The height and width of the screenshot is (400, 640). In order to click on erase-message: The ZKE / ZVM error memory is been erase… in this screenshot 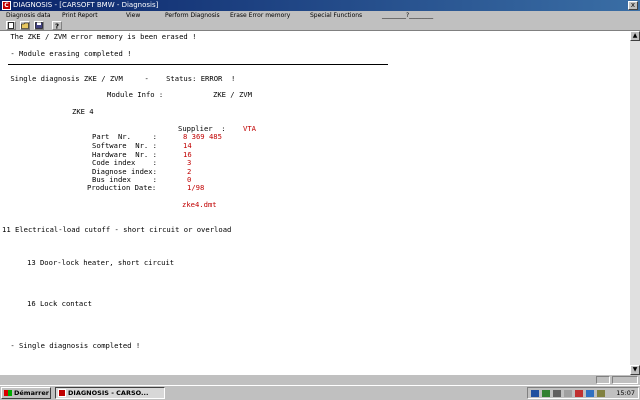, I will do `click(101, 36)`.